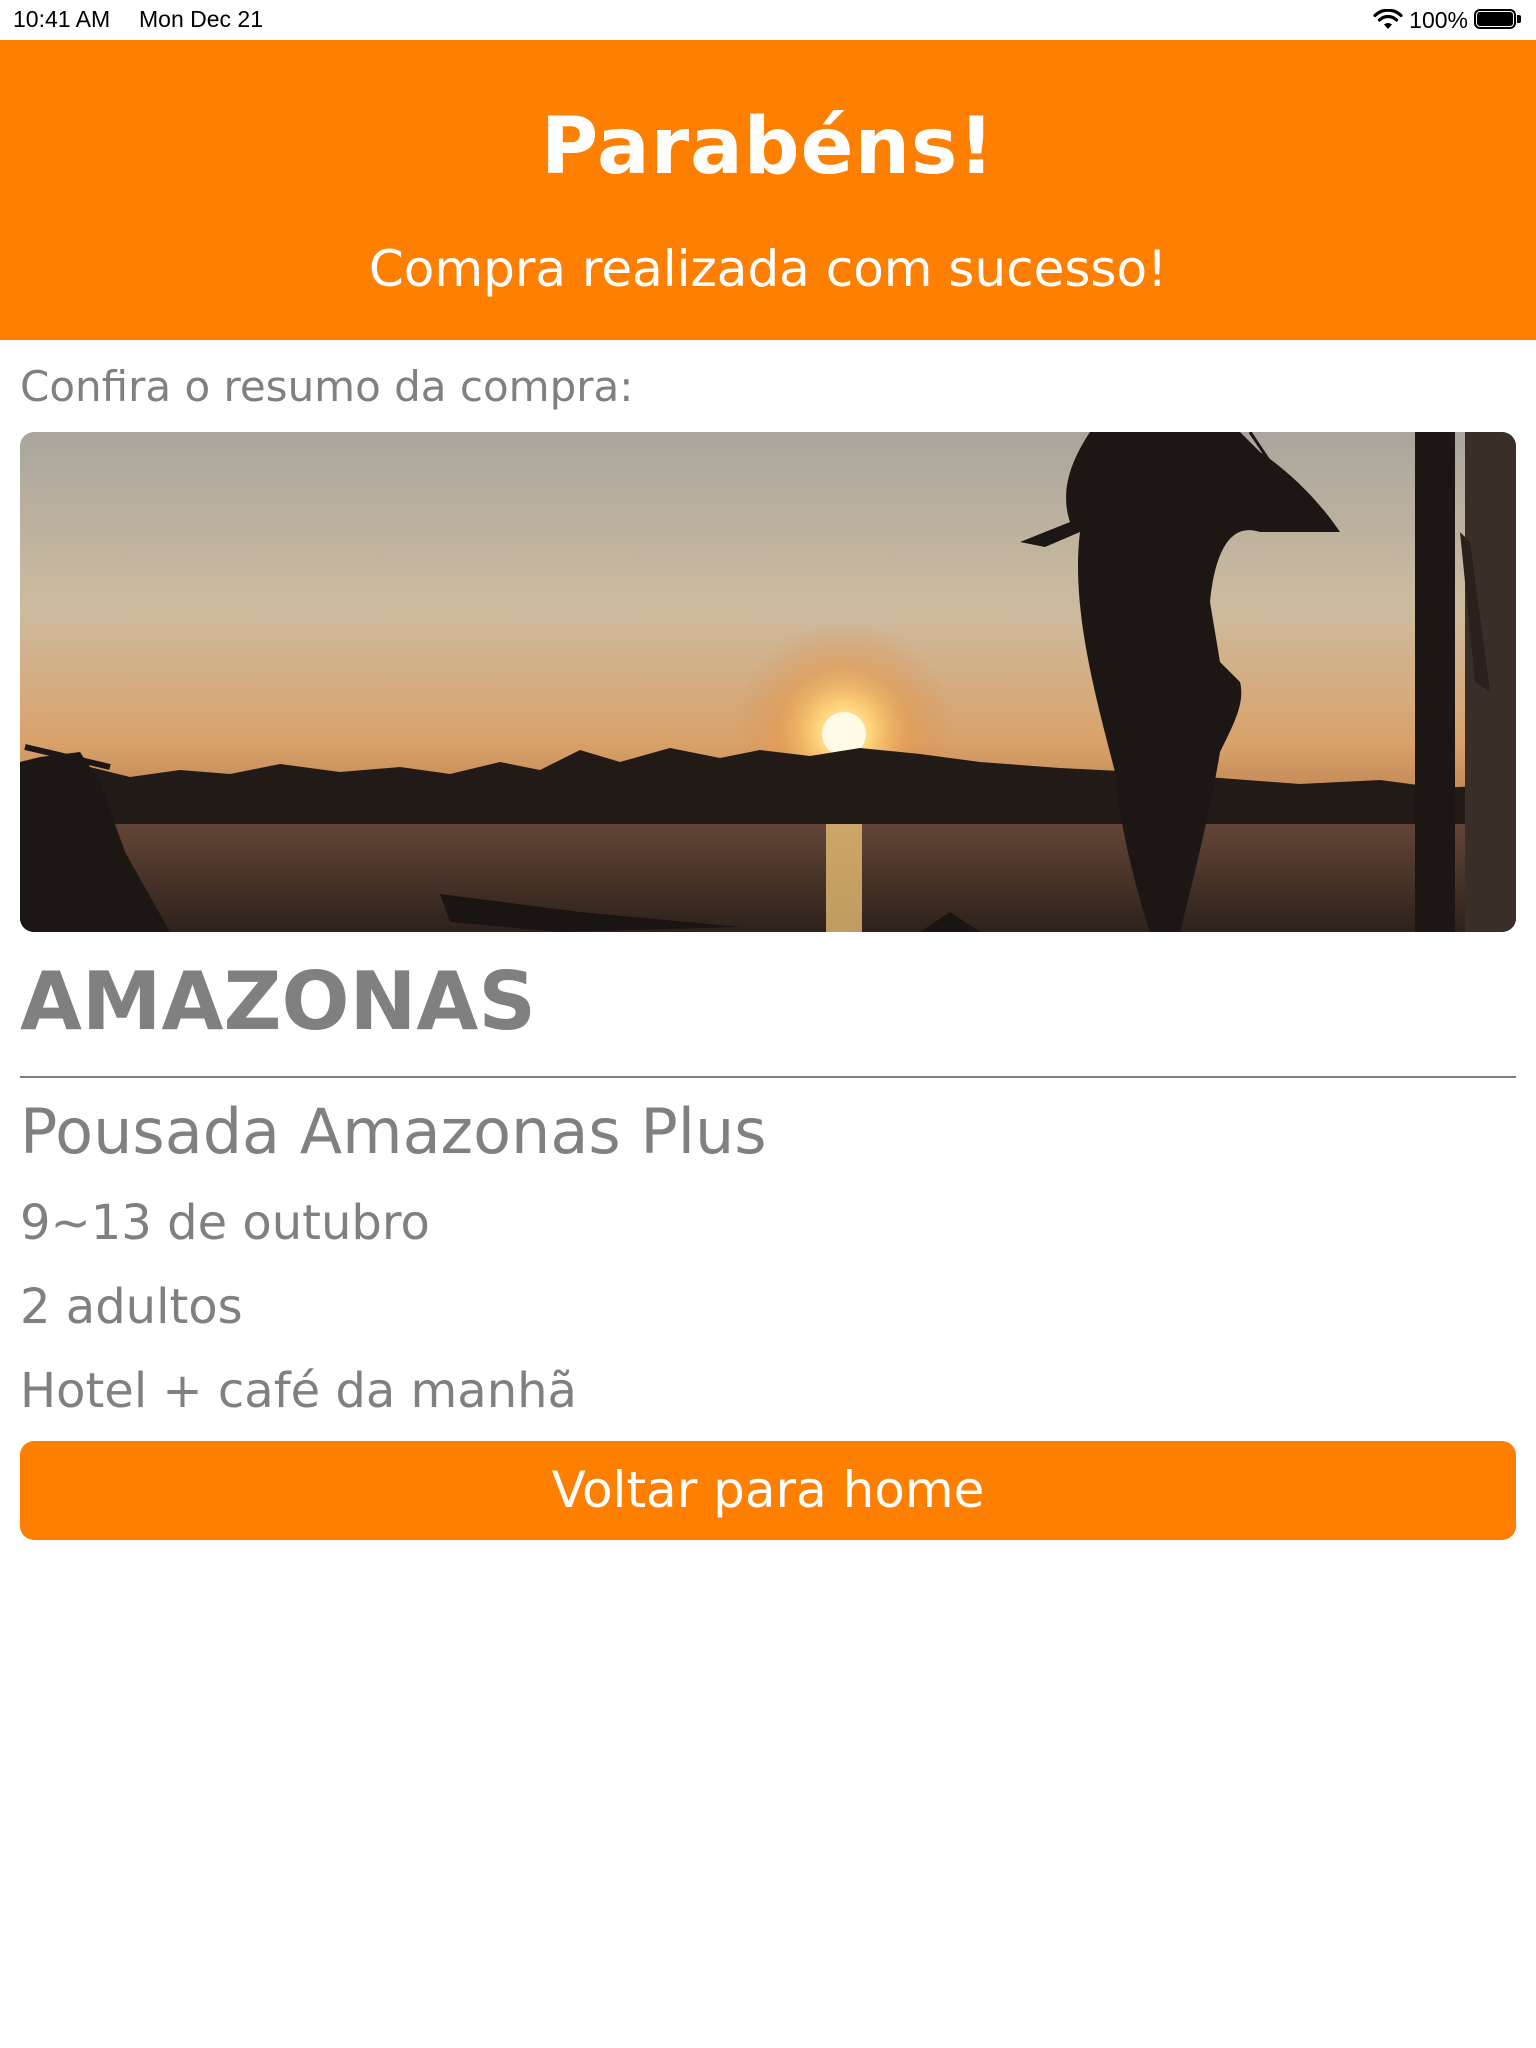  Describe the element at coordinates (225, 1223) in the screenshot. I see `trip-dates: 9~13 de outubro` at that location.